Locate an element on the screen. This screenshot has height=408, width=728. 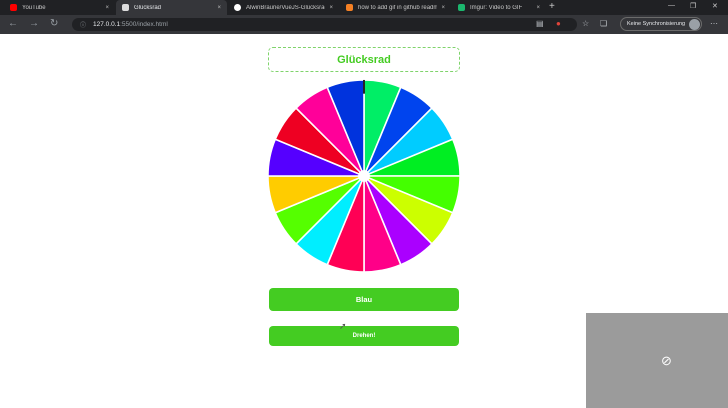
tab-label: AlwinBraune/VueJS-Glücksrad is located at coordinates (286, 7).